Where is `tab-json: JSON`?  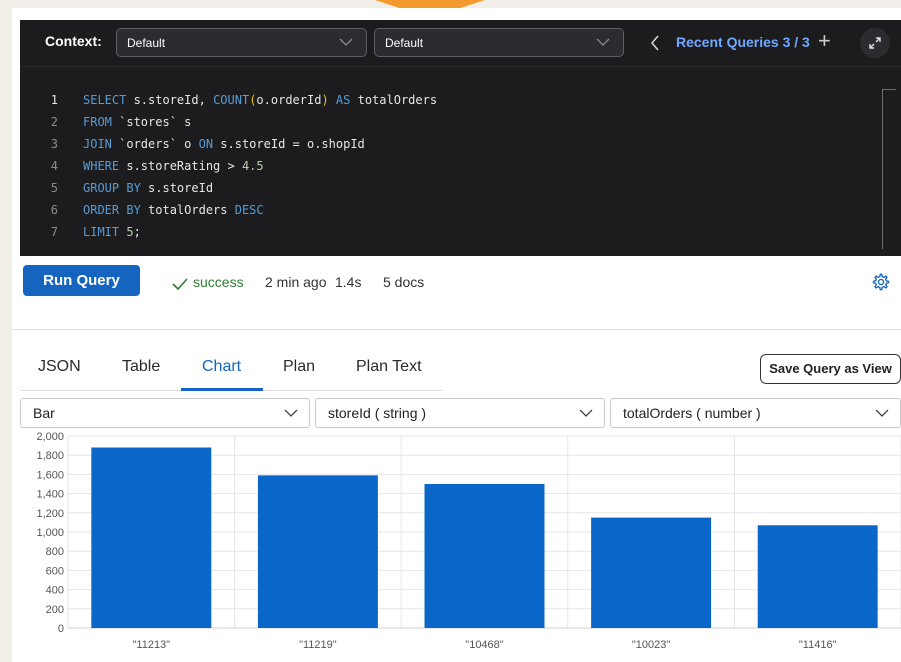
tab-json: JSON is located at coordinates (59, 367).